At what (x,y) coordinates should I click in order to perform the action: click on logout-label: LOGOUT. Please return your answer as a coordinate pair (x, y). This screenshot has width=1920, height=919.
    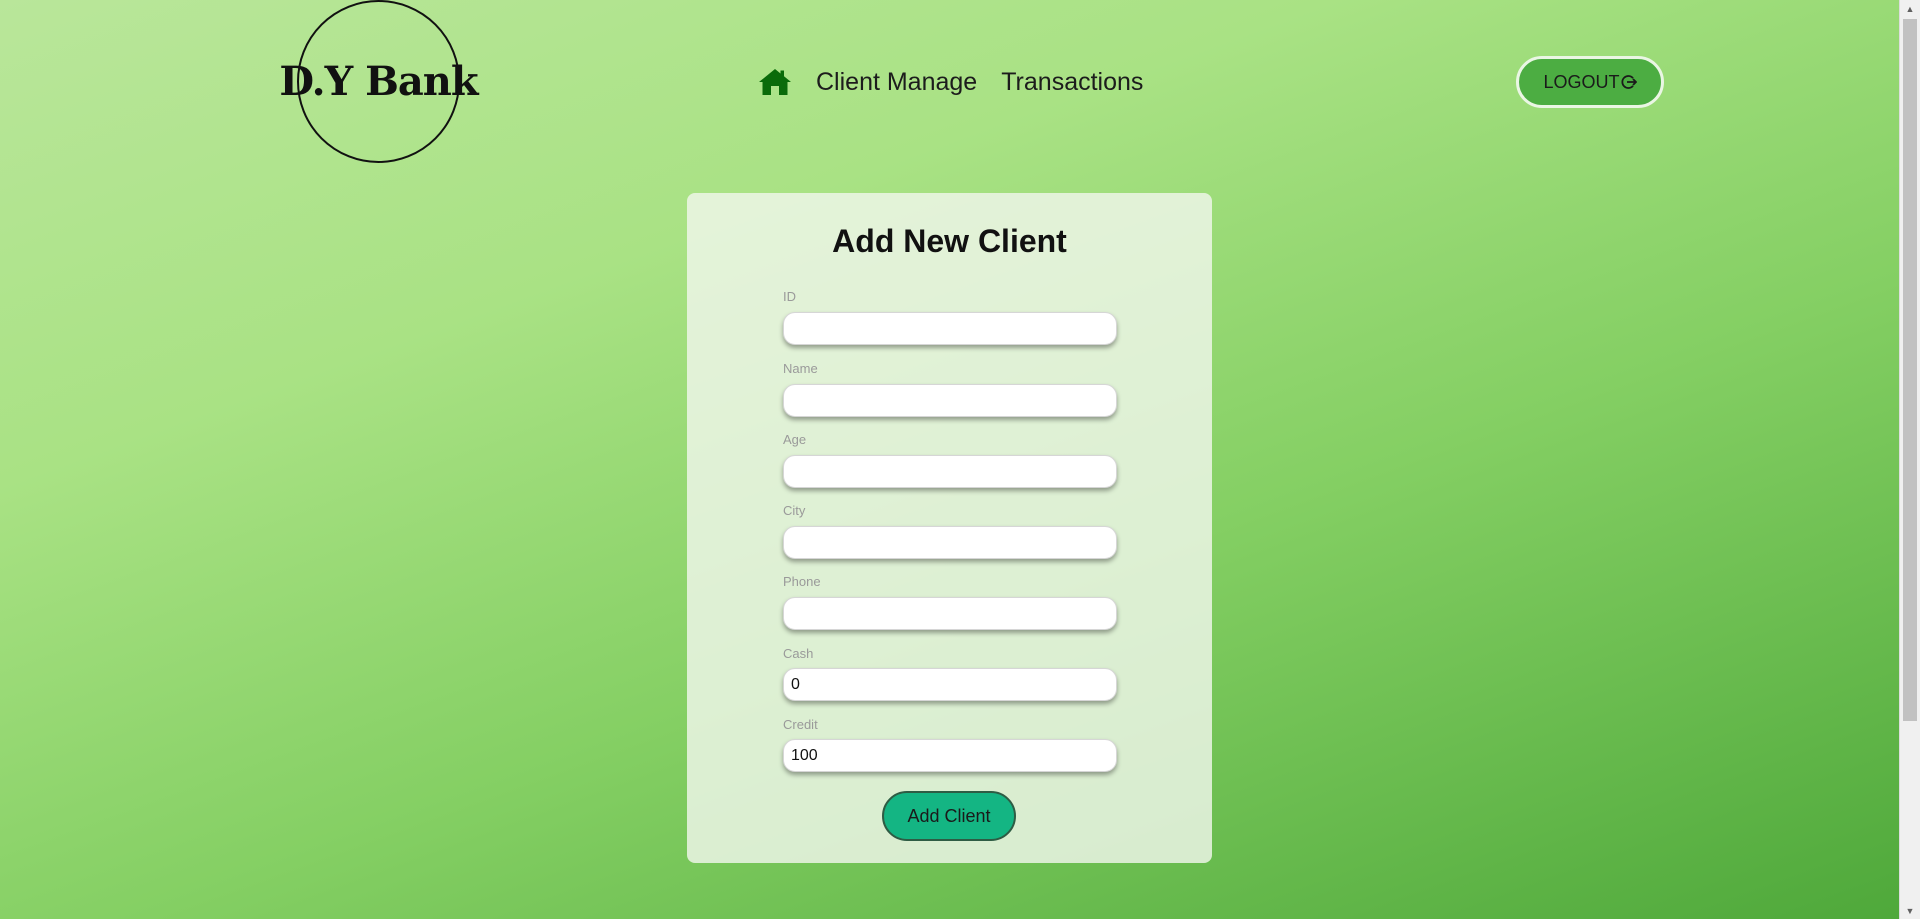
    Looking at the image, I should click on (1581, 81).